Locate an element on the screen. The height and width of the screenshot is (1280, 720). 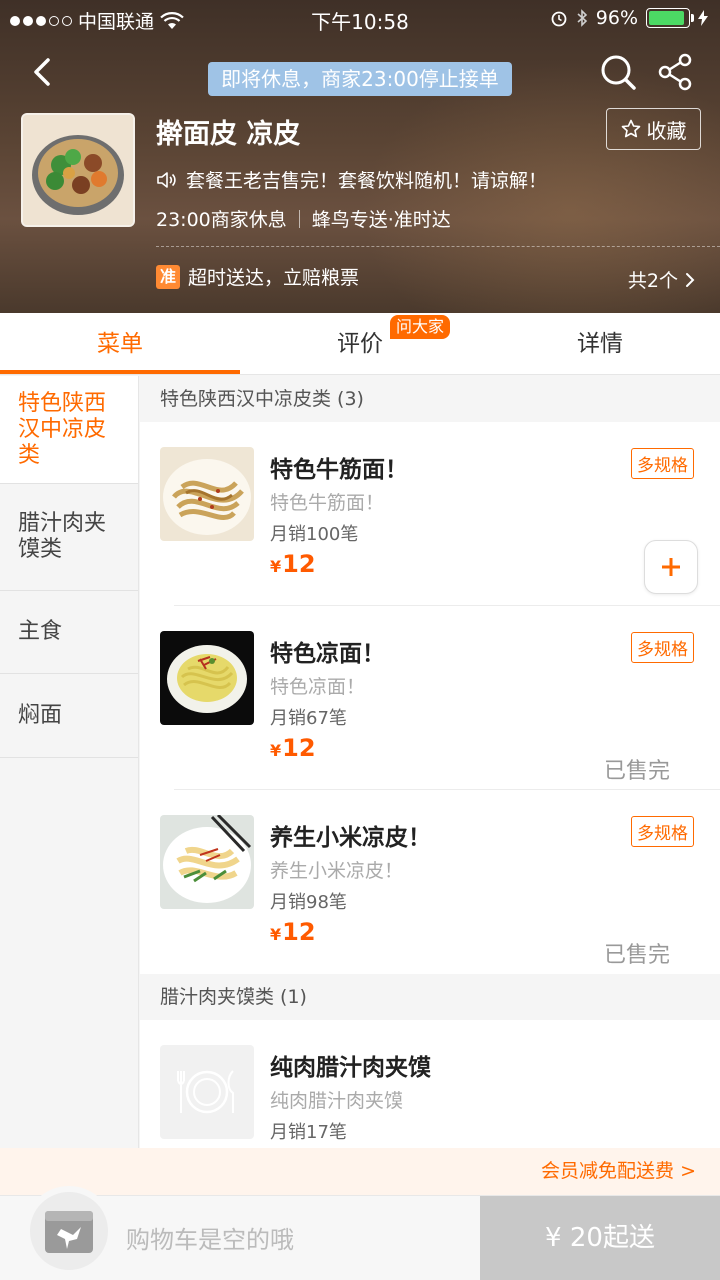
promo-row: 准 超时送达，立赔粮票 is located at coordinates (257, 276).